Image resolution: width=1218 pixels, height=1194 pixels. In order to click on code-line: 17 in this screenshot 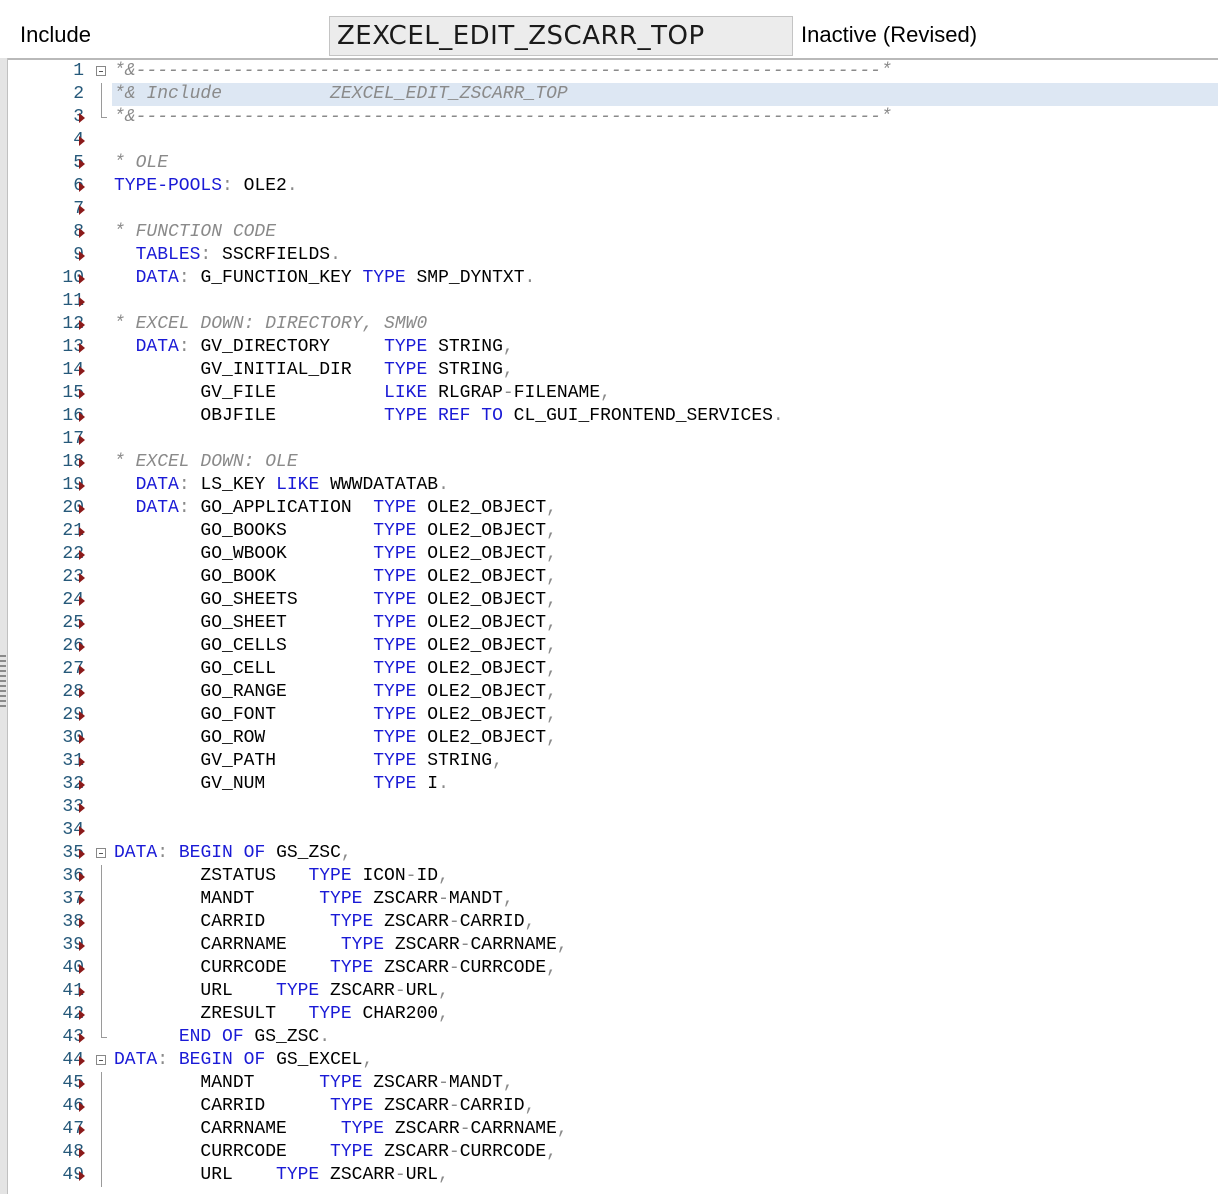, I will do `click(613, 439)`.